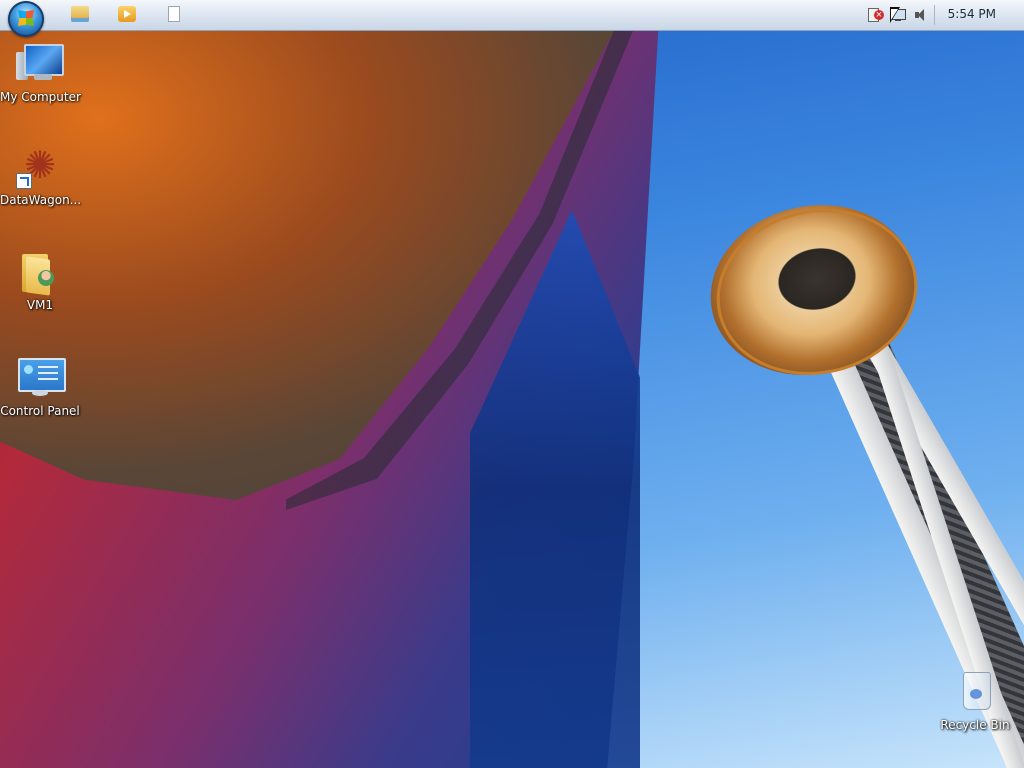 The width and height of the screenshot is (1024, 768). What do you see at coordinates (972, 14) in the screenshot?
I see `clock: 5:54 PM` at bounding box center [972, 14].